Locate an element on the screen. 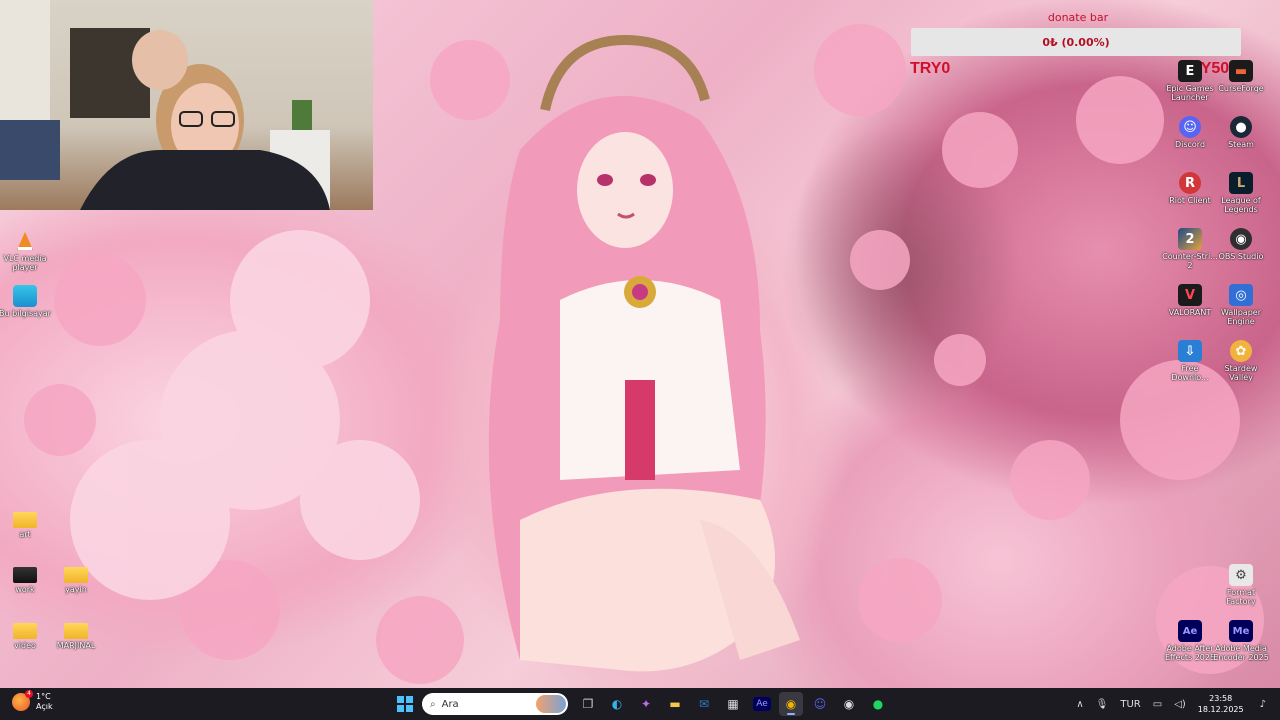  desktop-icon-yayin: yayin is located at coordinates (76, 578).